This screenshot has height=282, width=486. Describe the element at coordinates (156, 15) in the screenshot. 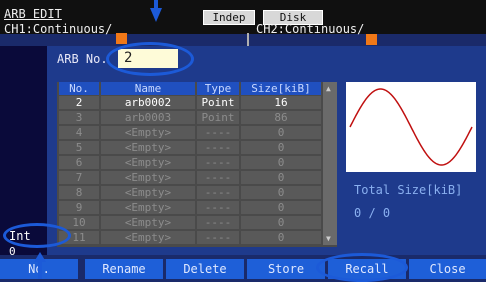

I see `down-arrow-icon` at that location.